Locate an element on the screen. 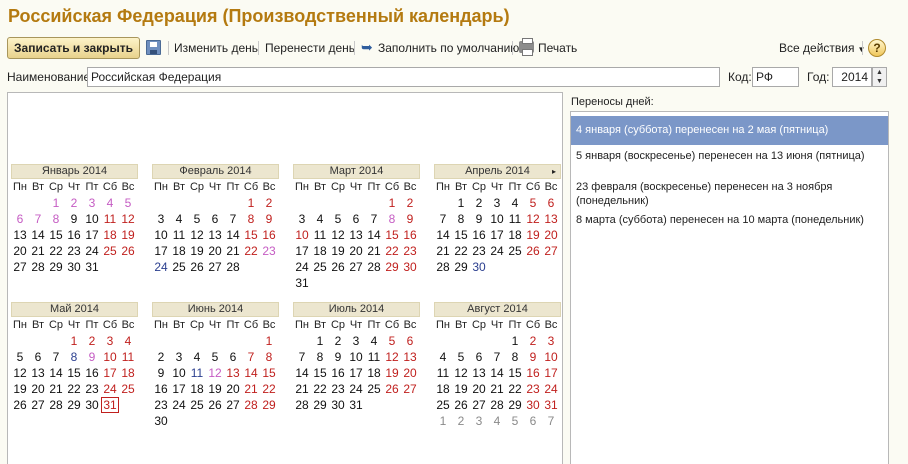 This screenshot has width=908, height=464. name-input: Российская Федерация is located at coordinates (403, 77).